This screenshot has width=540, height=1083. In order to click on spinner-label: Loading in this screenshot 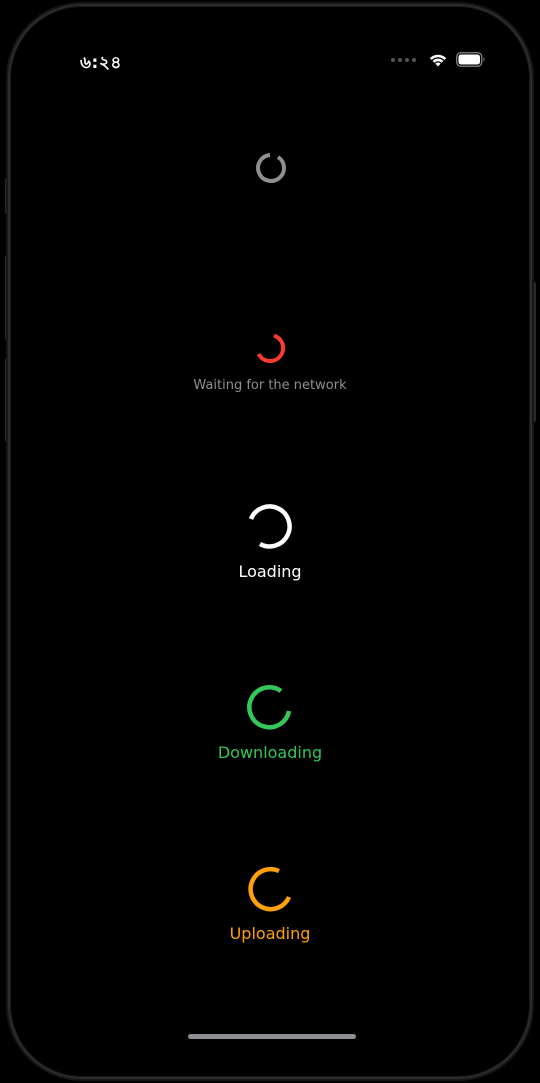, I will do `click(270, 571)`.